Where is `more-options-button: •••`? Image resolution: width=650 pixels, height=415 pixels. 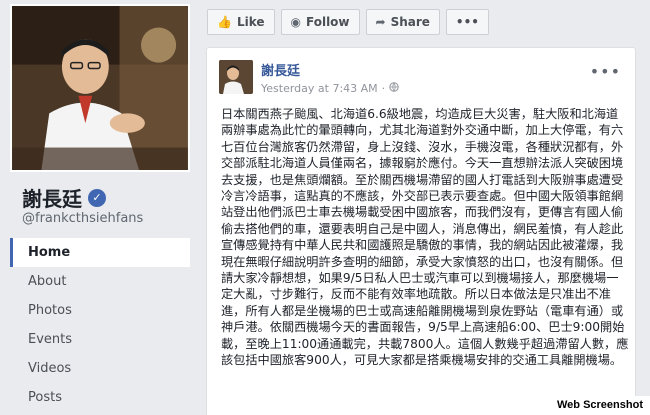
more-options-button: ••• is located at coordinates (467, 22).